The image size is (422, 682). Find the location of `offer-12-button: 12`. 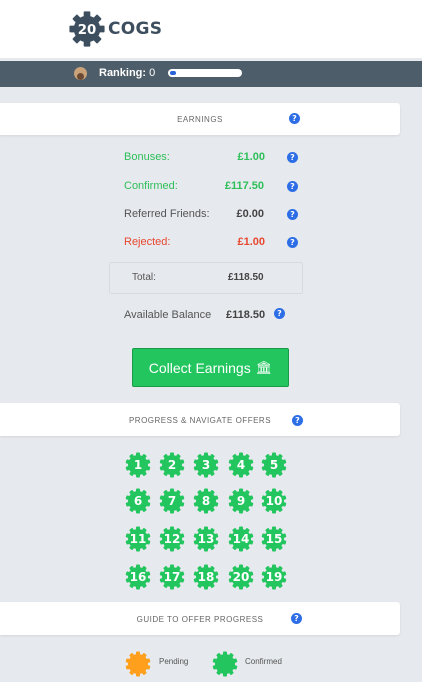

offer-12-button: 12 is located at coordinates (172, 539).